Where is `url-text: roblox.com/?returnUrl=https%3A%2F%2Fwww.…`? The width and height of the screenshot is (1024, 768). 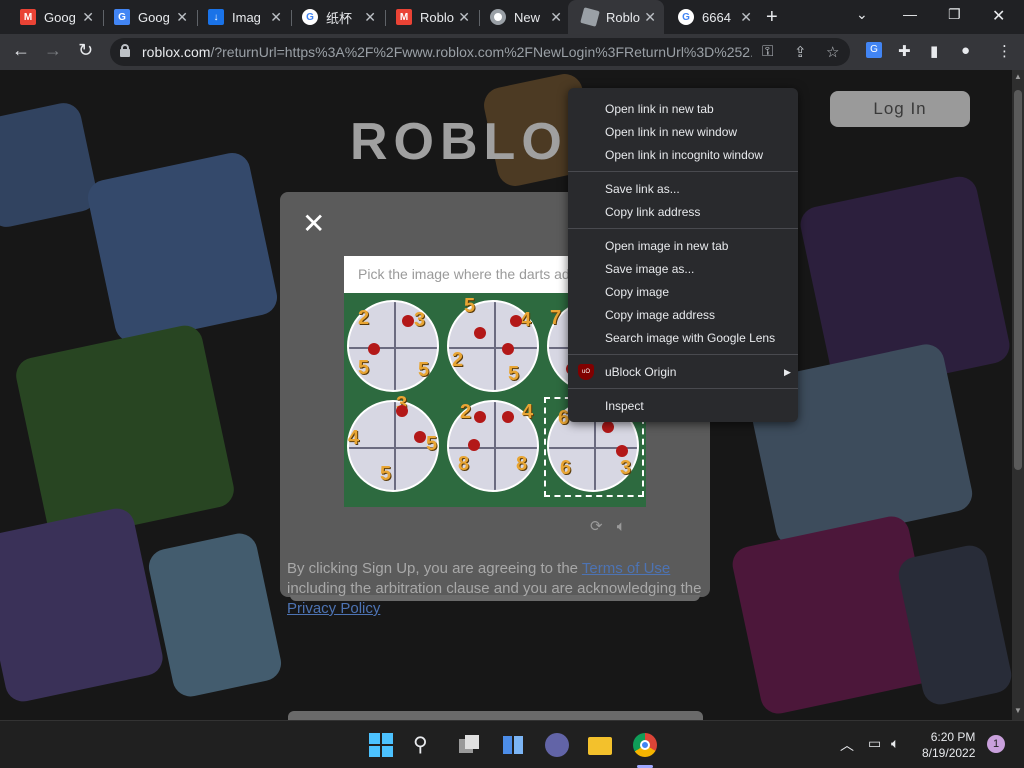 url-text: roblox.com/?returnUrl=https%3A%2F%2Fwww.… is located at coordinates (447, 52).